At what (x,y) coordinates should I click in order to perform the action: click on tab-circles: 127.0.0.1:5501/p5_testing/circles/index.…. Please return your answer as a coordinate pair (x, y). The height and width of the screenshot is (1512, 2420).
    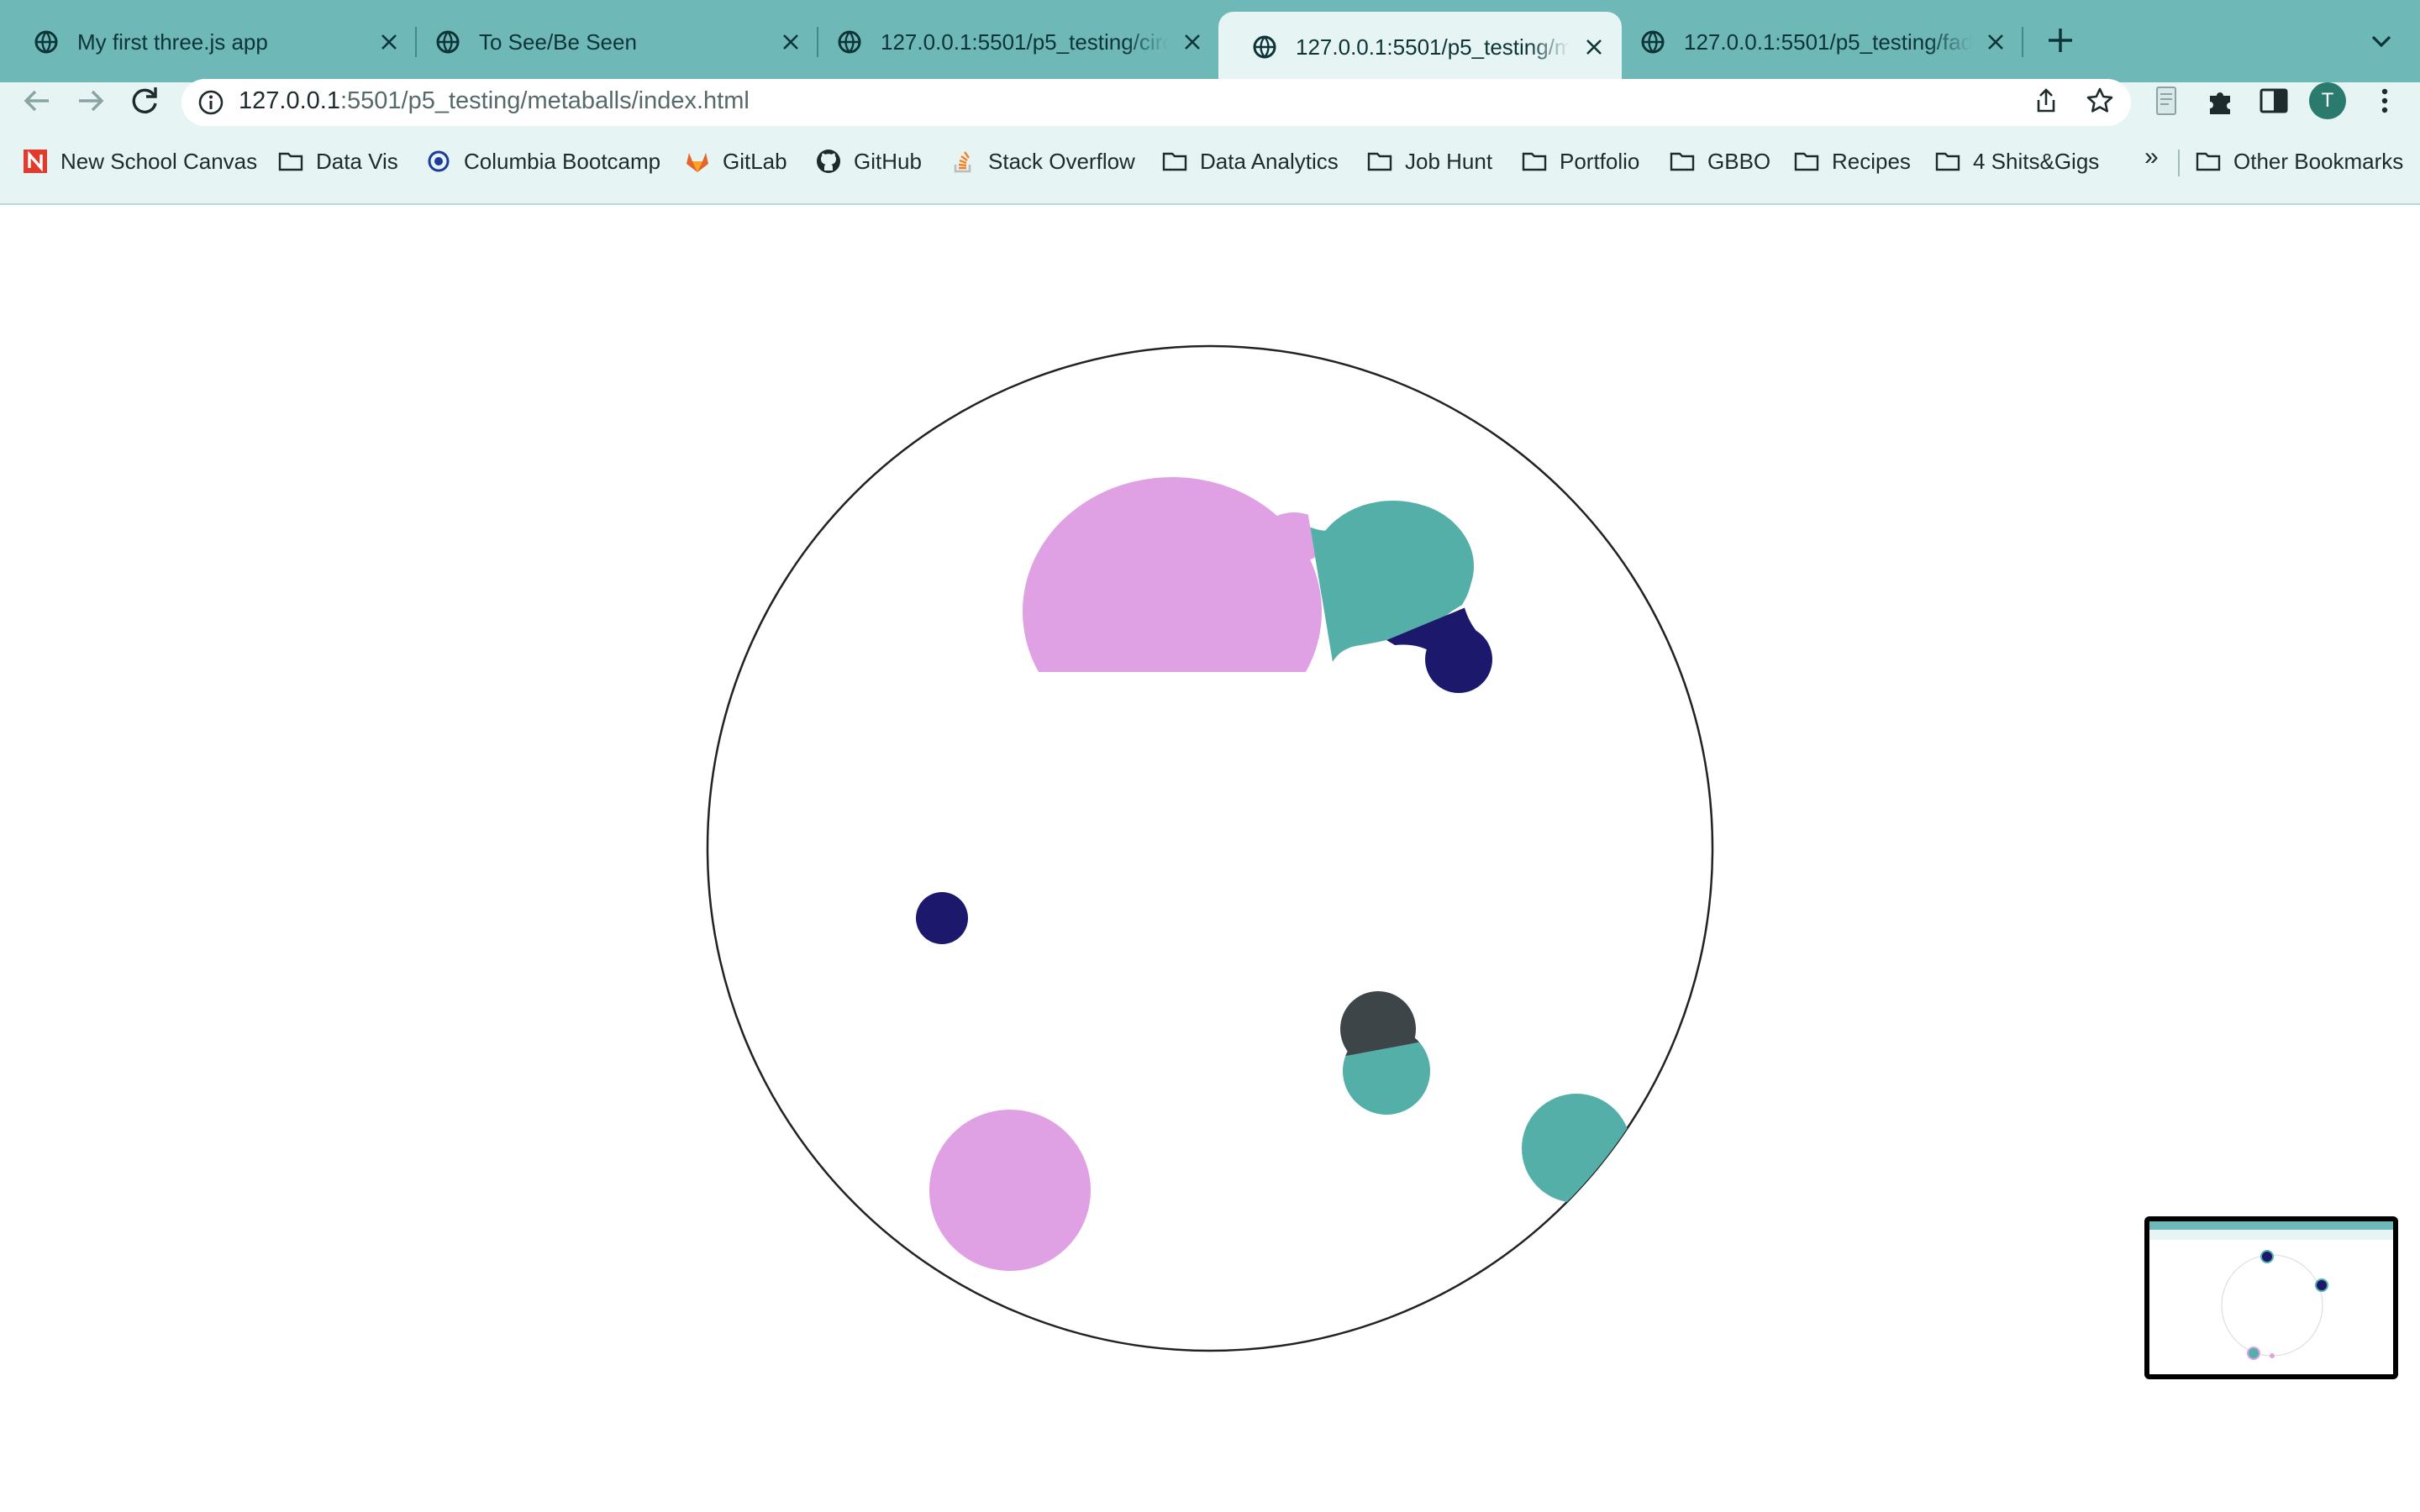
    Looking at the image, I should click on (1012, 42).